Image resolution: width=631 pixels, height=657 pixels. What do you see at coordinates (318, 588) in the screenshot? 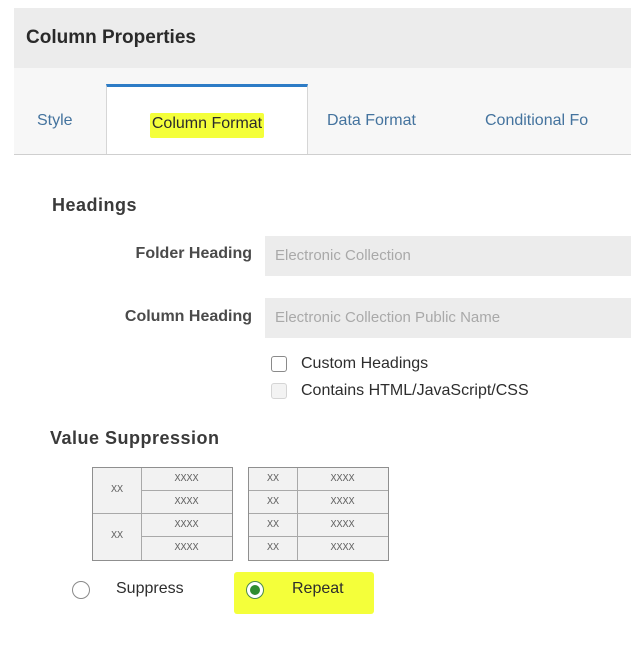
I see `repeat-label: Repeat` at bounding box center [318, 588].